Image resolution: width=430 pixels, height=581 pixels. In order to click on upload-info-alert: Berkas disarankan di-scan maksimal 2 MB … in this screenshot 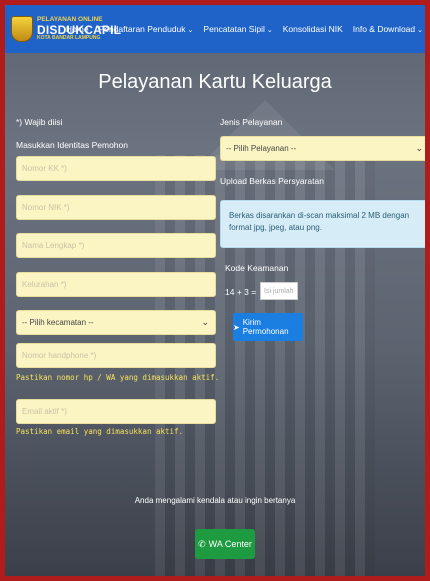, I will do `click(322, 224)`.